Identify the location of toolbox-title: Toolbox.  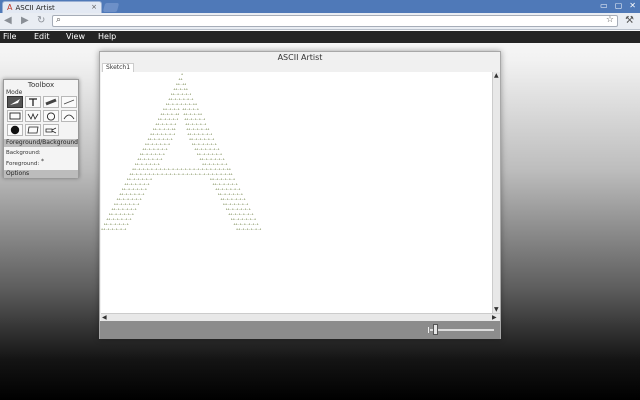
(41, 85).